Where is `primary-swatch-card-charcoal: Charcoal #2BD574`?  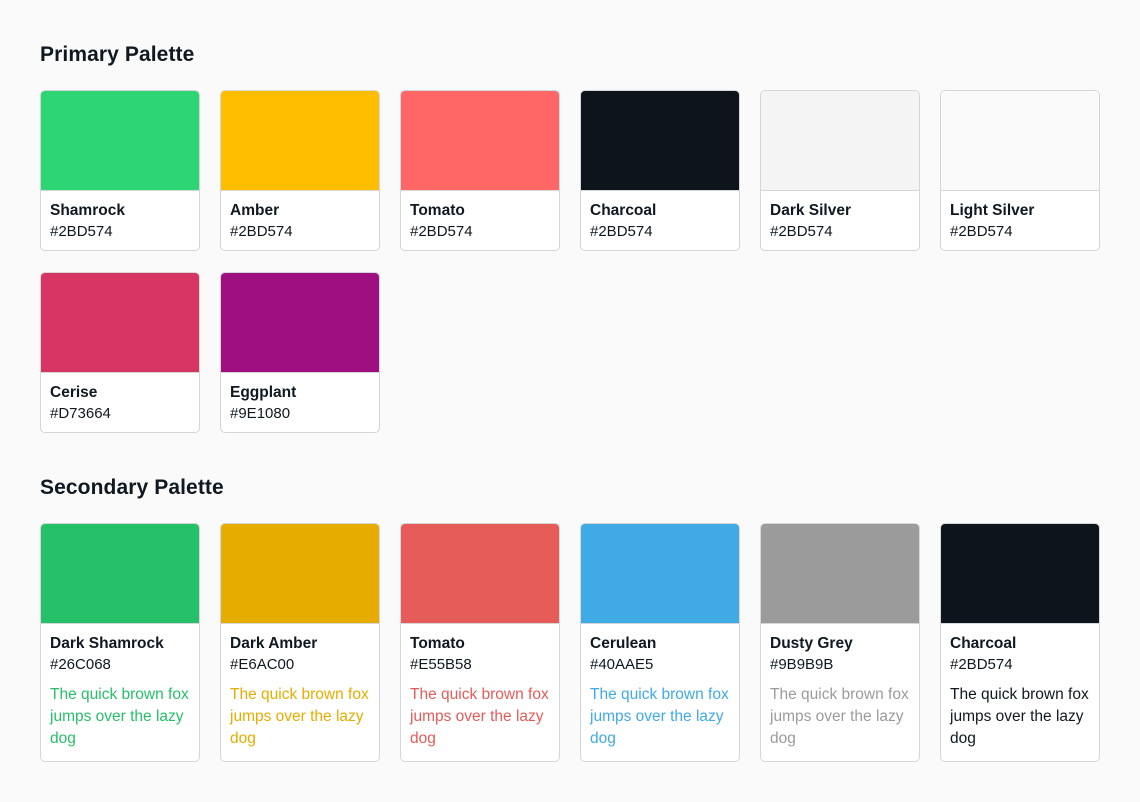
primary-swatch-card-charcoal: Charcoal #2BD574 is located at coordinates (660, 170).